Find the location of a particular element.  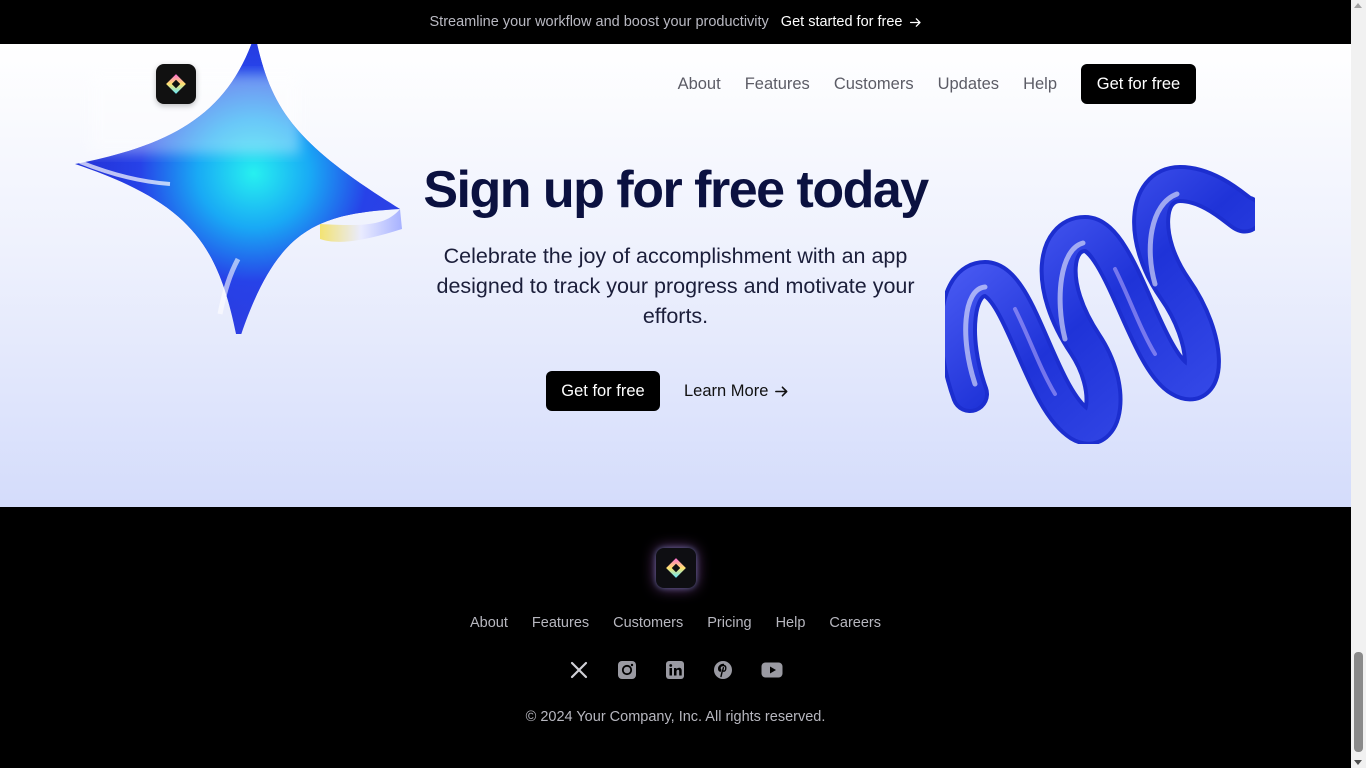

nav-get-for-free-button: Get for free is located at coordinates (1138, 84).